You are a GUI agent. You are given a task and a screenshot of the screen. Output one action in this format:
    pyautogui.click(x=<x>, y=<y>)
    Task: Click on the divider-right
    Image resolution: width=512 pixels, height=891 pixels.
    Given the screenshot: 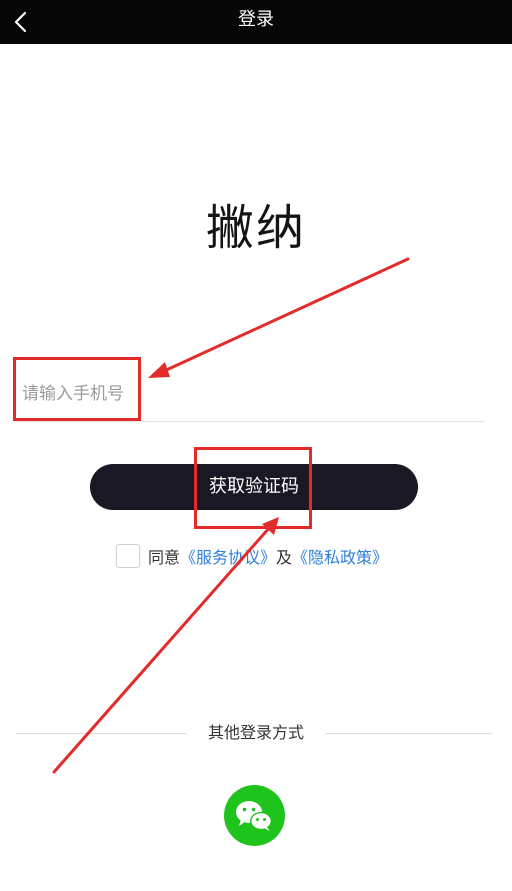 What is the action you would take?
    pyautogui.click(x=409, y=733)
    